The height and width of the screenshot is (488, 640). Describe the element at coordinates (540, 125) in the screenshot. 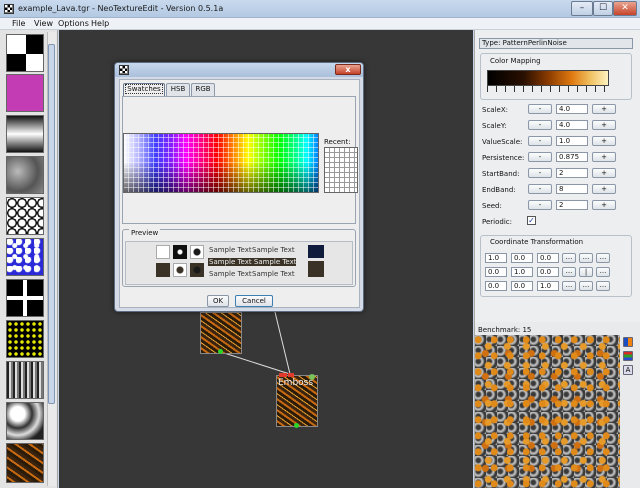

I see `scaley-minus-button: -` at that location.